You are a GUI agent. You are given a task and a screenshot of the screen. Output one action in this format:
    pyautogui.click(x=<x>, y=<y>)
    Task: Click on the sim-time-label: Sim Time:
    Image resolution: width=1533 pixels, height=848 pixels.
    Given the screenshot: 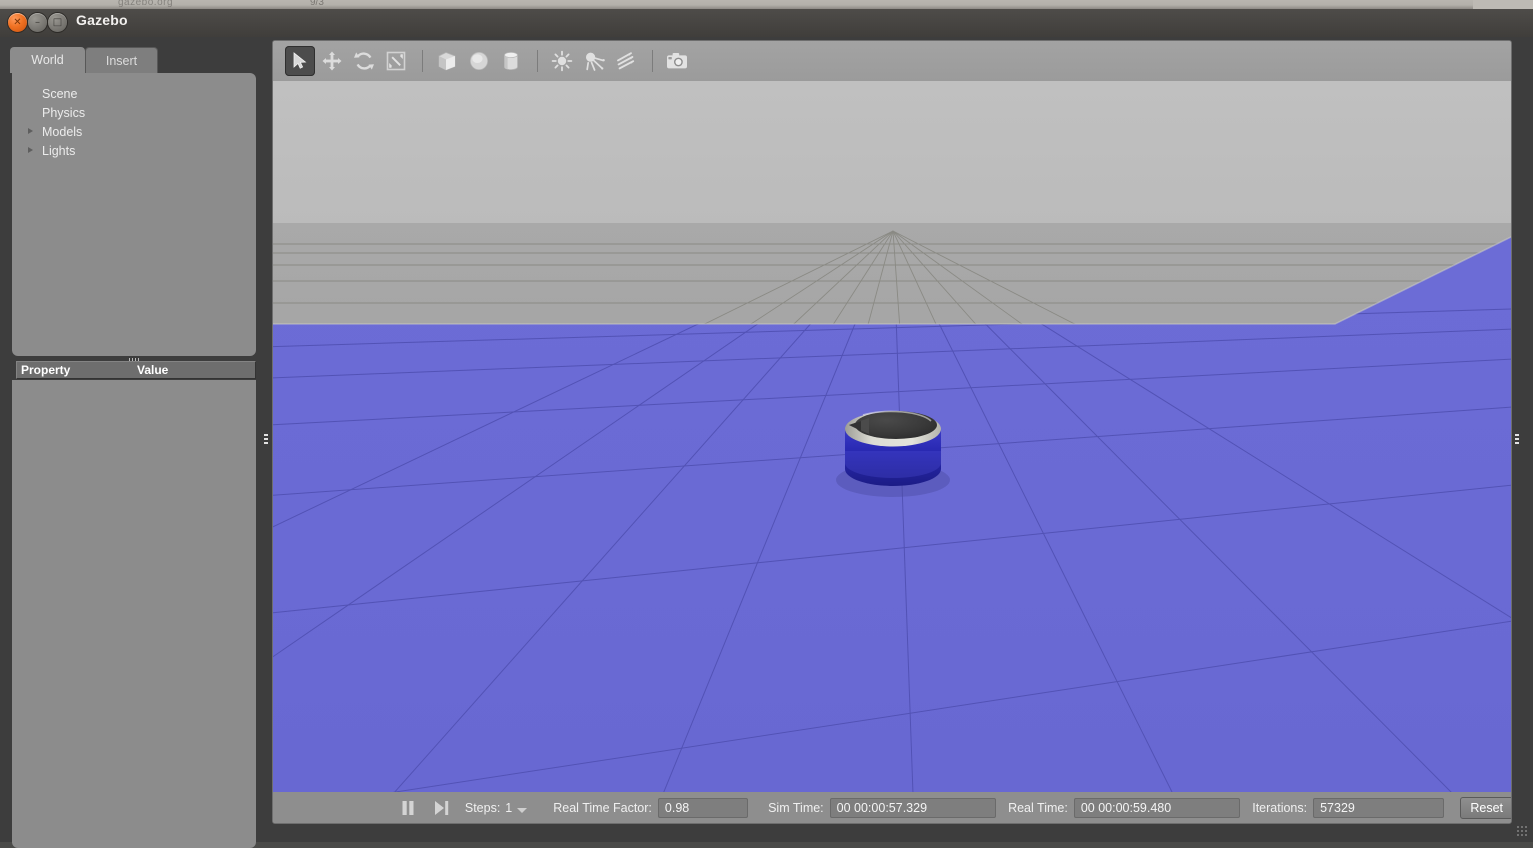 What is the action you would take?
    pyautogui.click(x=796, y=807)
    